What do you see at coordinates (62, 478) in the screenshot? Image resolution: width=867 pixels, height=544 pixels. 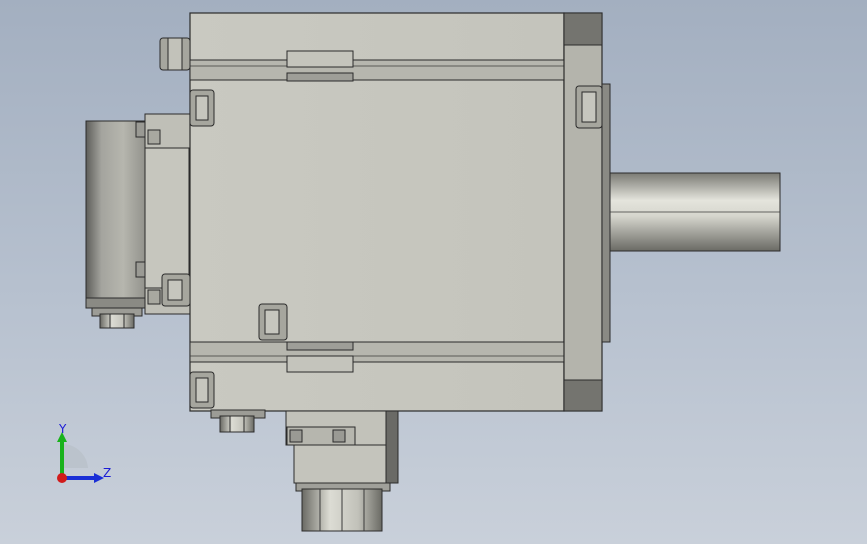 I see `x-axis-dot` at bounding box center [62, 478].